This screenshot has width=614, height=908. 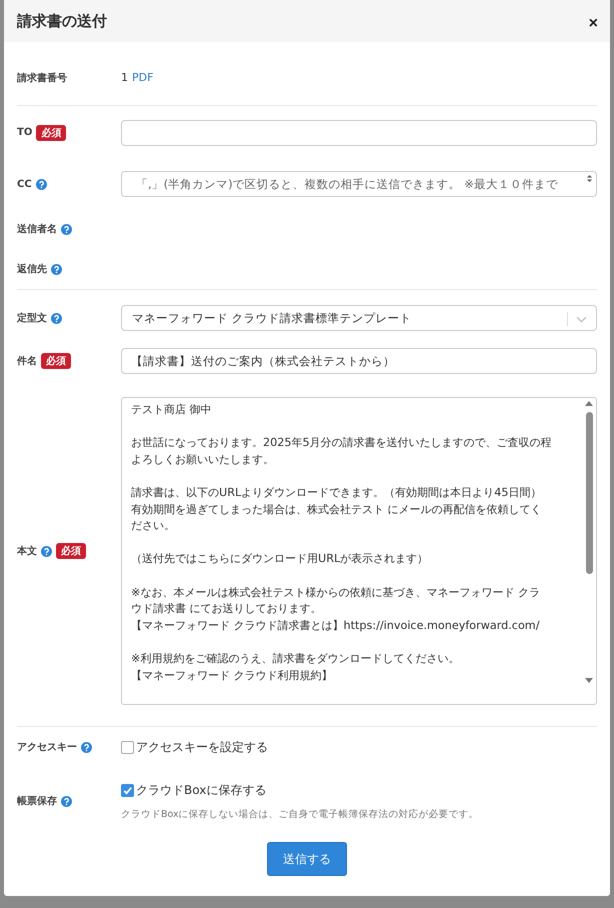 I want to click on note-text: クラウドBoxに保存しない場合は、ご自身で電子帳簿保存法の対応が必要です。, so click(x=300, y=814).